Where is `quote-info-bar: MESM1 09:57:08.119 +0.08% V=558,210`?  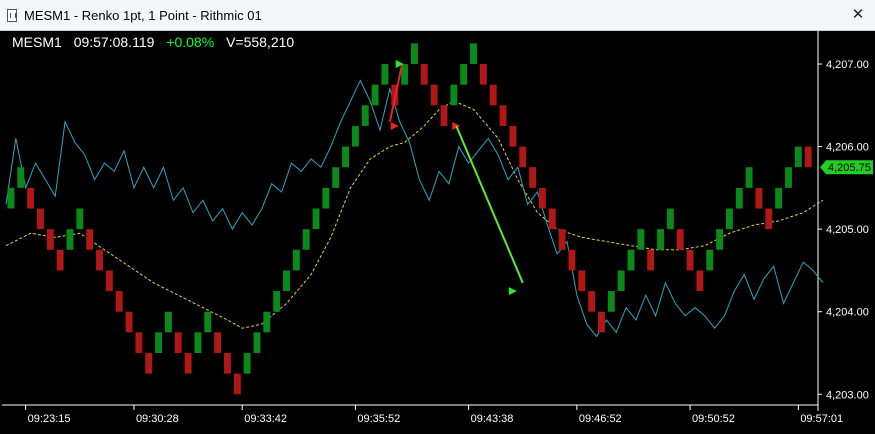 quote-info-bar: MESM1 09:57:08.119 +0.08% V=558,210 is located at coordinates (157, 42).